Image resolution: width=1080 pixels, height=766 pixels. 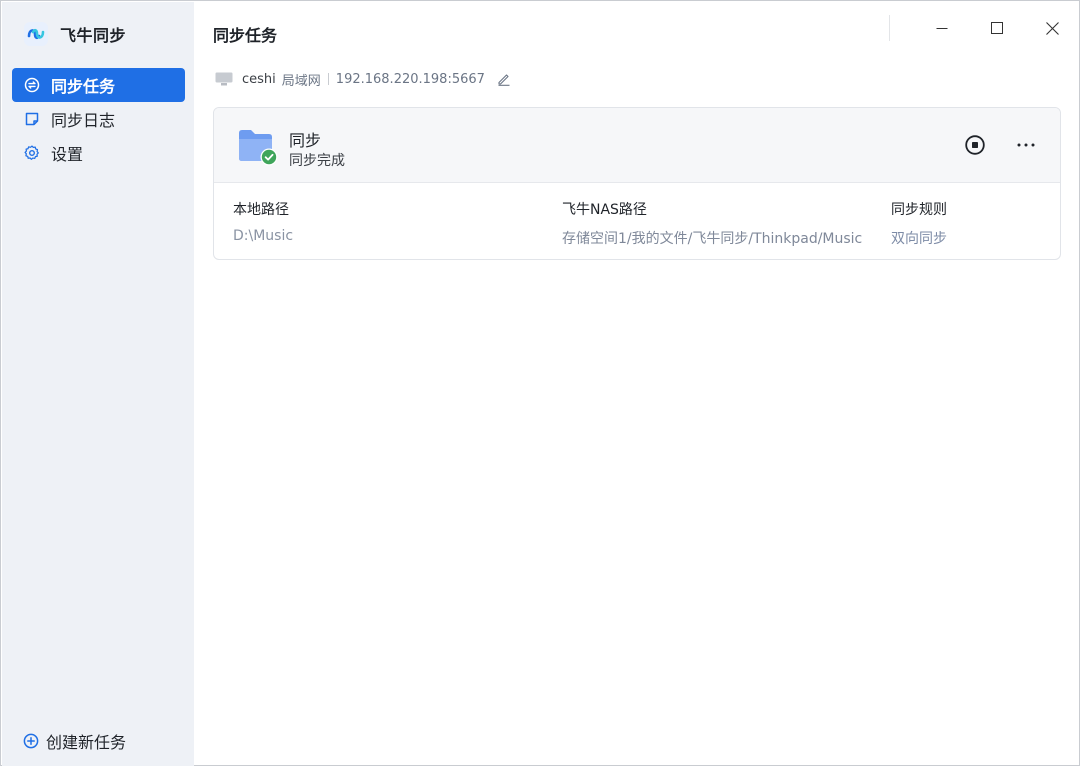 I want to click on minimize-button, so click(x=942, y=28).